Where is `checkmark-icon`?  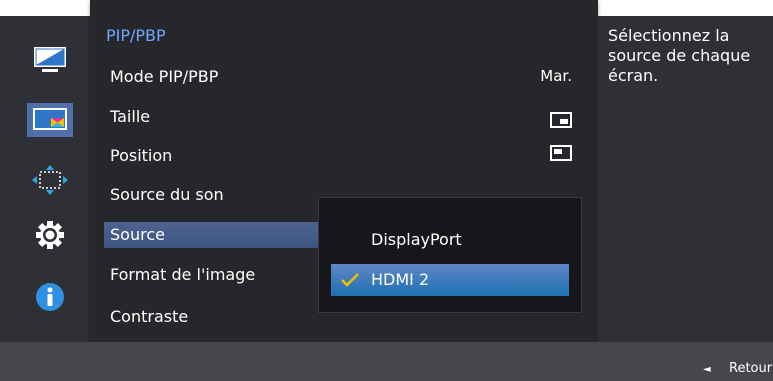
checkmark-icon is located at coordinates (350, 280).